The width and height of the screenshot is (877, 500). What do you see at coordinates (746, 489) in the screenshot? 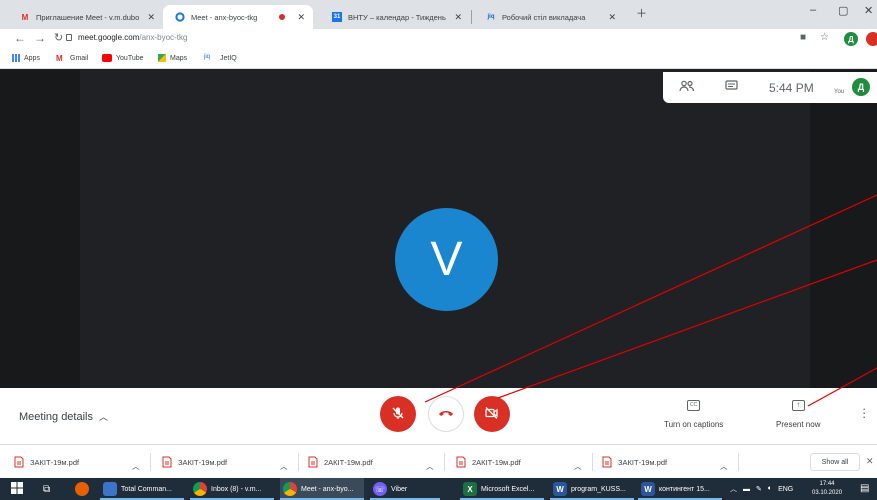
I see `network-icon: ▬` at bounding box center [746, 489].